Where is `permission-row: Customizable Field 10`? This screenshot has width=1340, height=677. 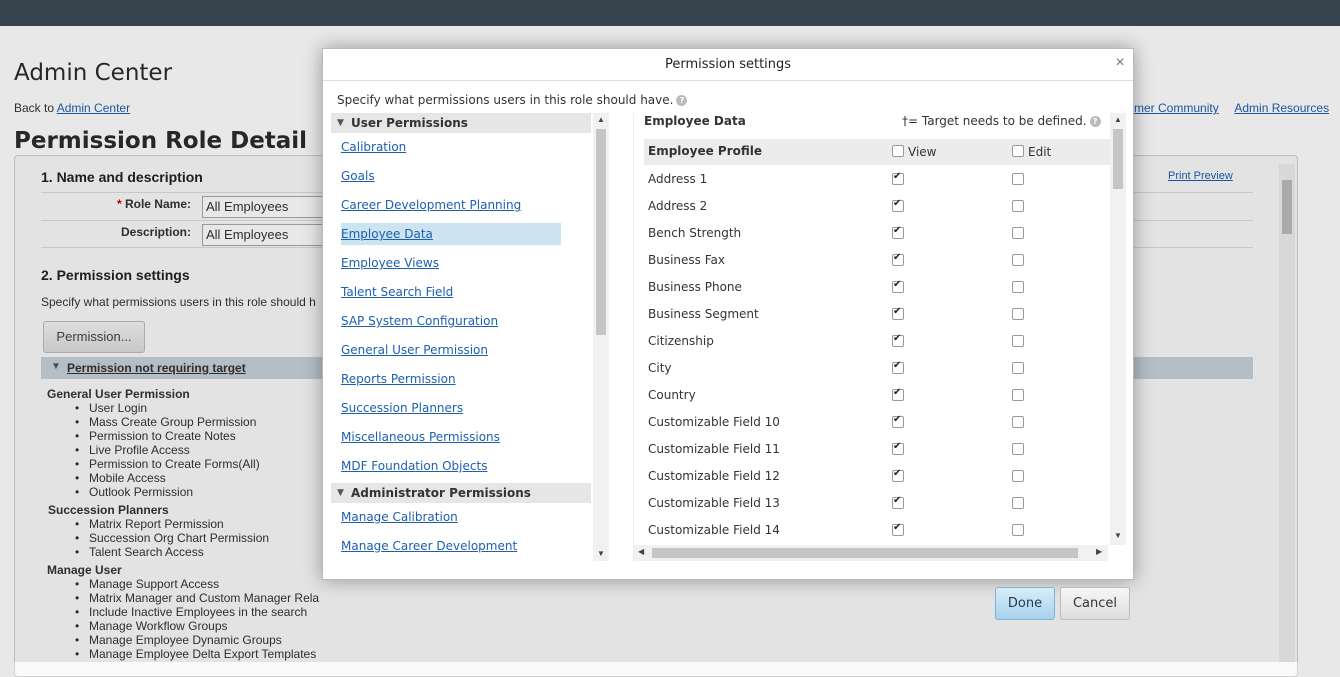
permission-row: Customizable Field 10 is located at coordinates (877, 423).